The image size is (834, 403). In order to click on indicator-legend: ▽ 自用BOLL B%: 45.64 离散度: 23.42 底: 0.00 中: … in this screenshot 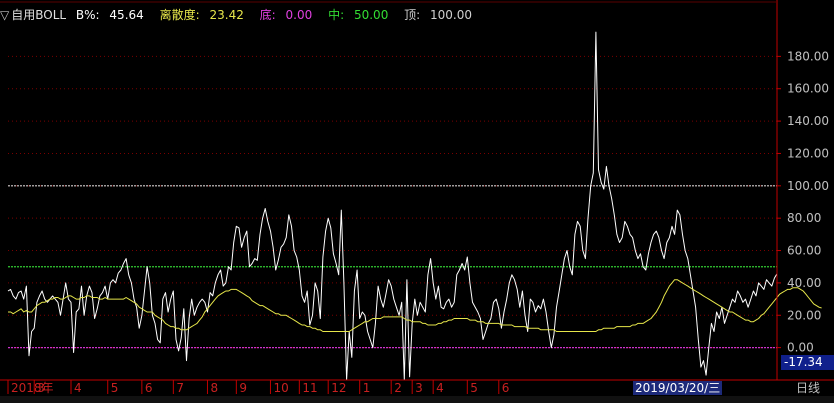, I will do `click(242, 15)`.